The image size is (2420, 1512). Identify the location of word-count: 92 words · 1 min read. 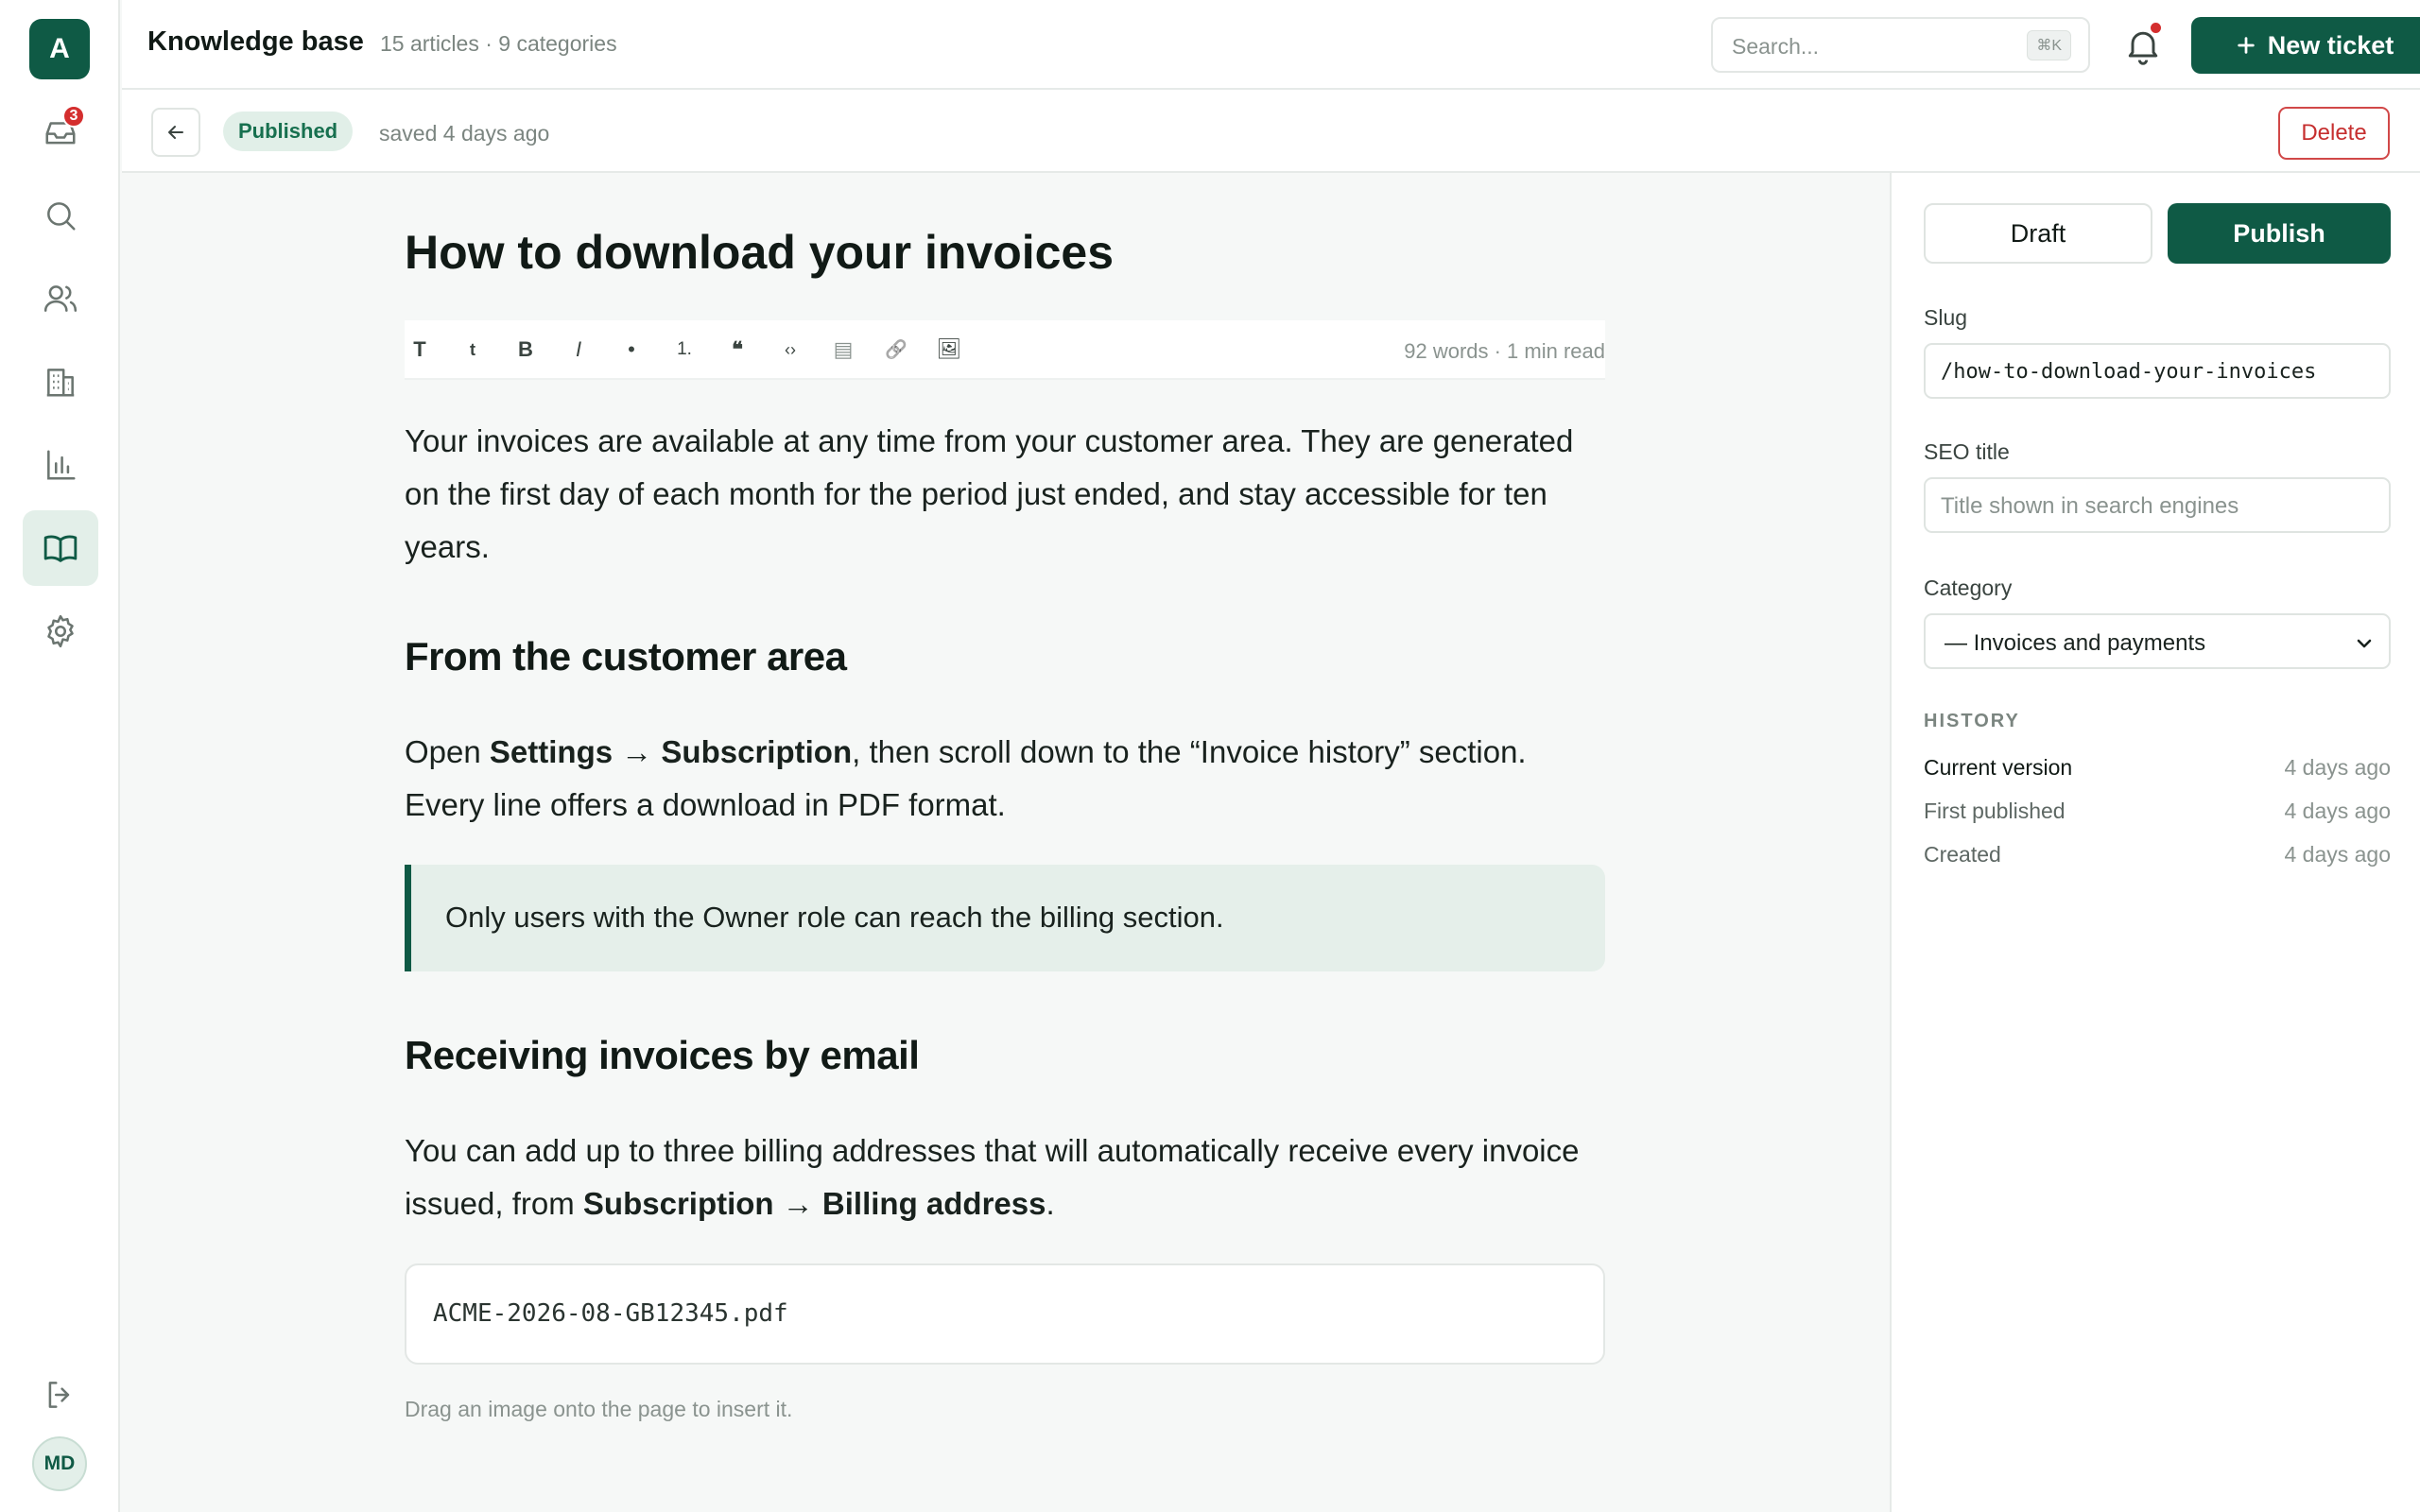
(1504, 351).